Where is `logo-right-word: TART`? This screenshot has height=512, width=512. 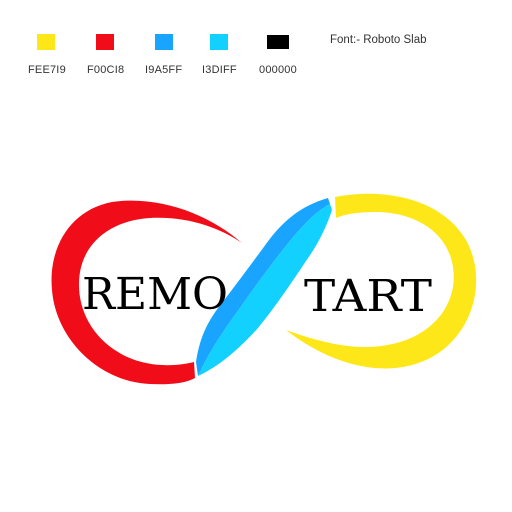 logo-right-word: TART is located at coordinates (368, 296).